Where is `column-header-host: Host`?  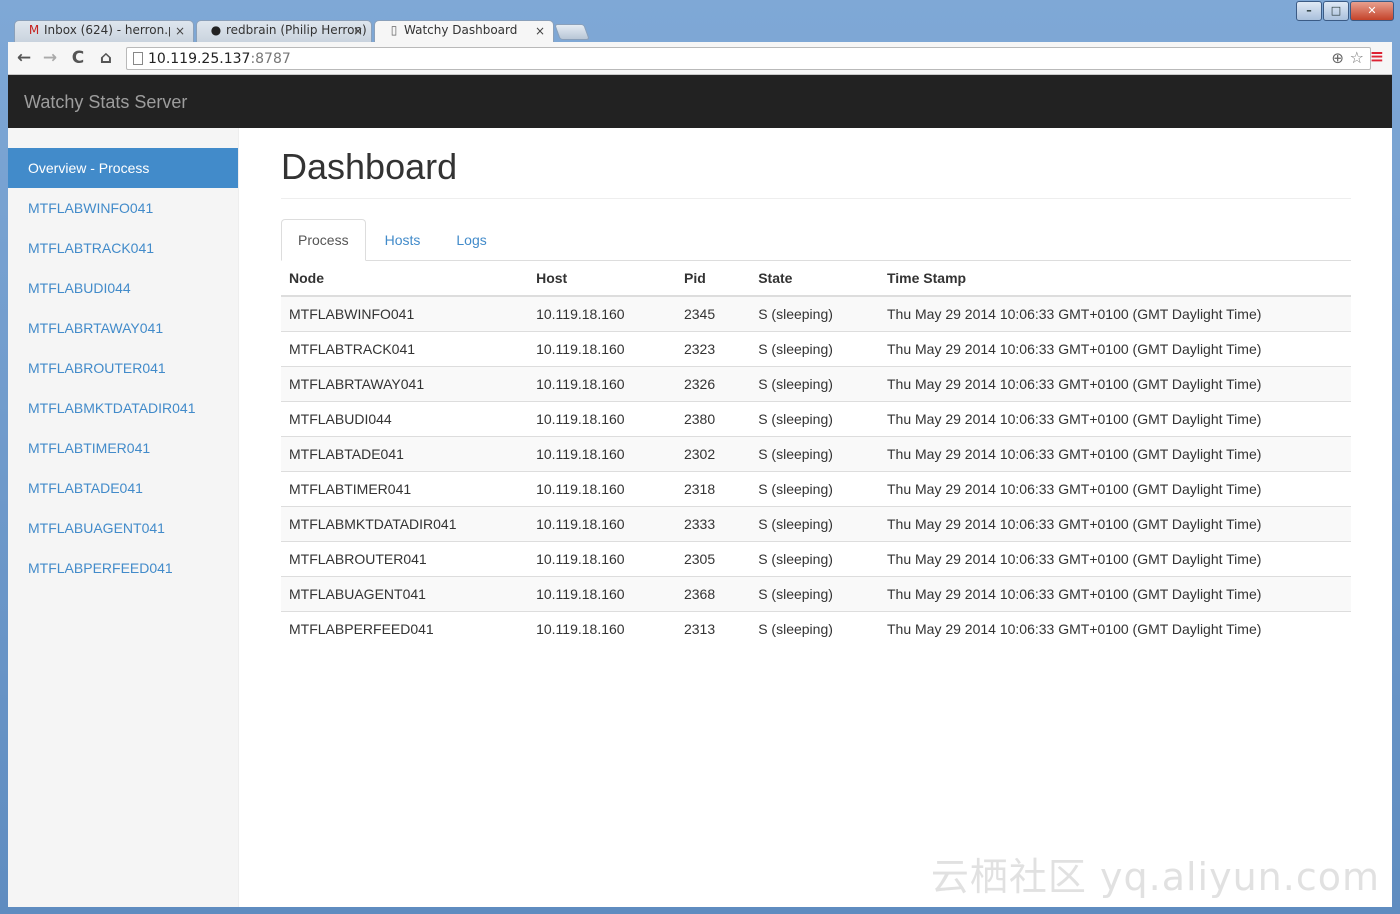
column-header-host: Host is located at coordinates (602, 279).